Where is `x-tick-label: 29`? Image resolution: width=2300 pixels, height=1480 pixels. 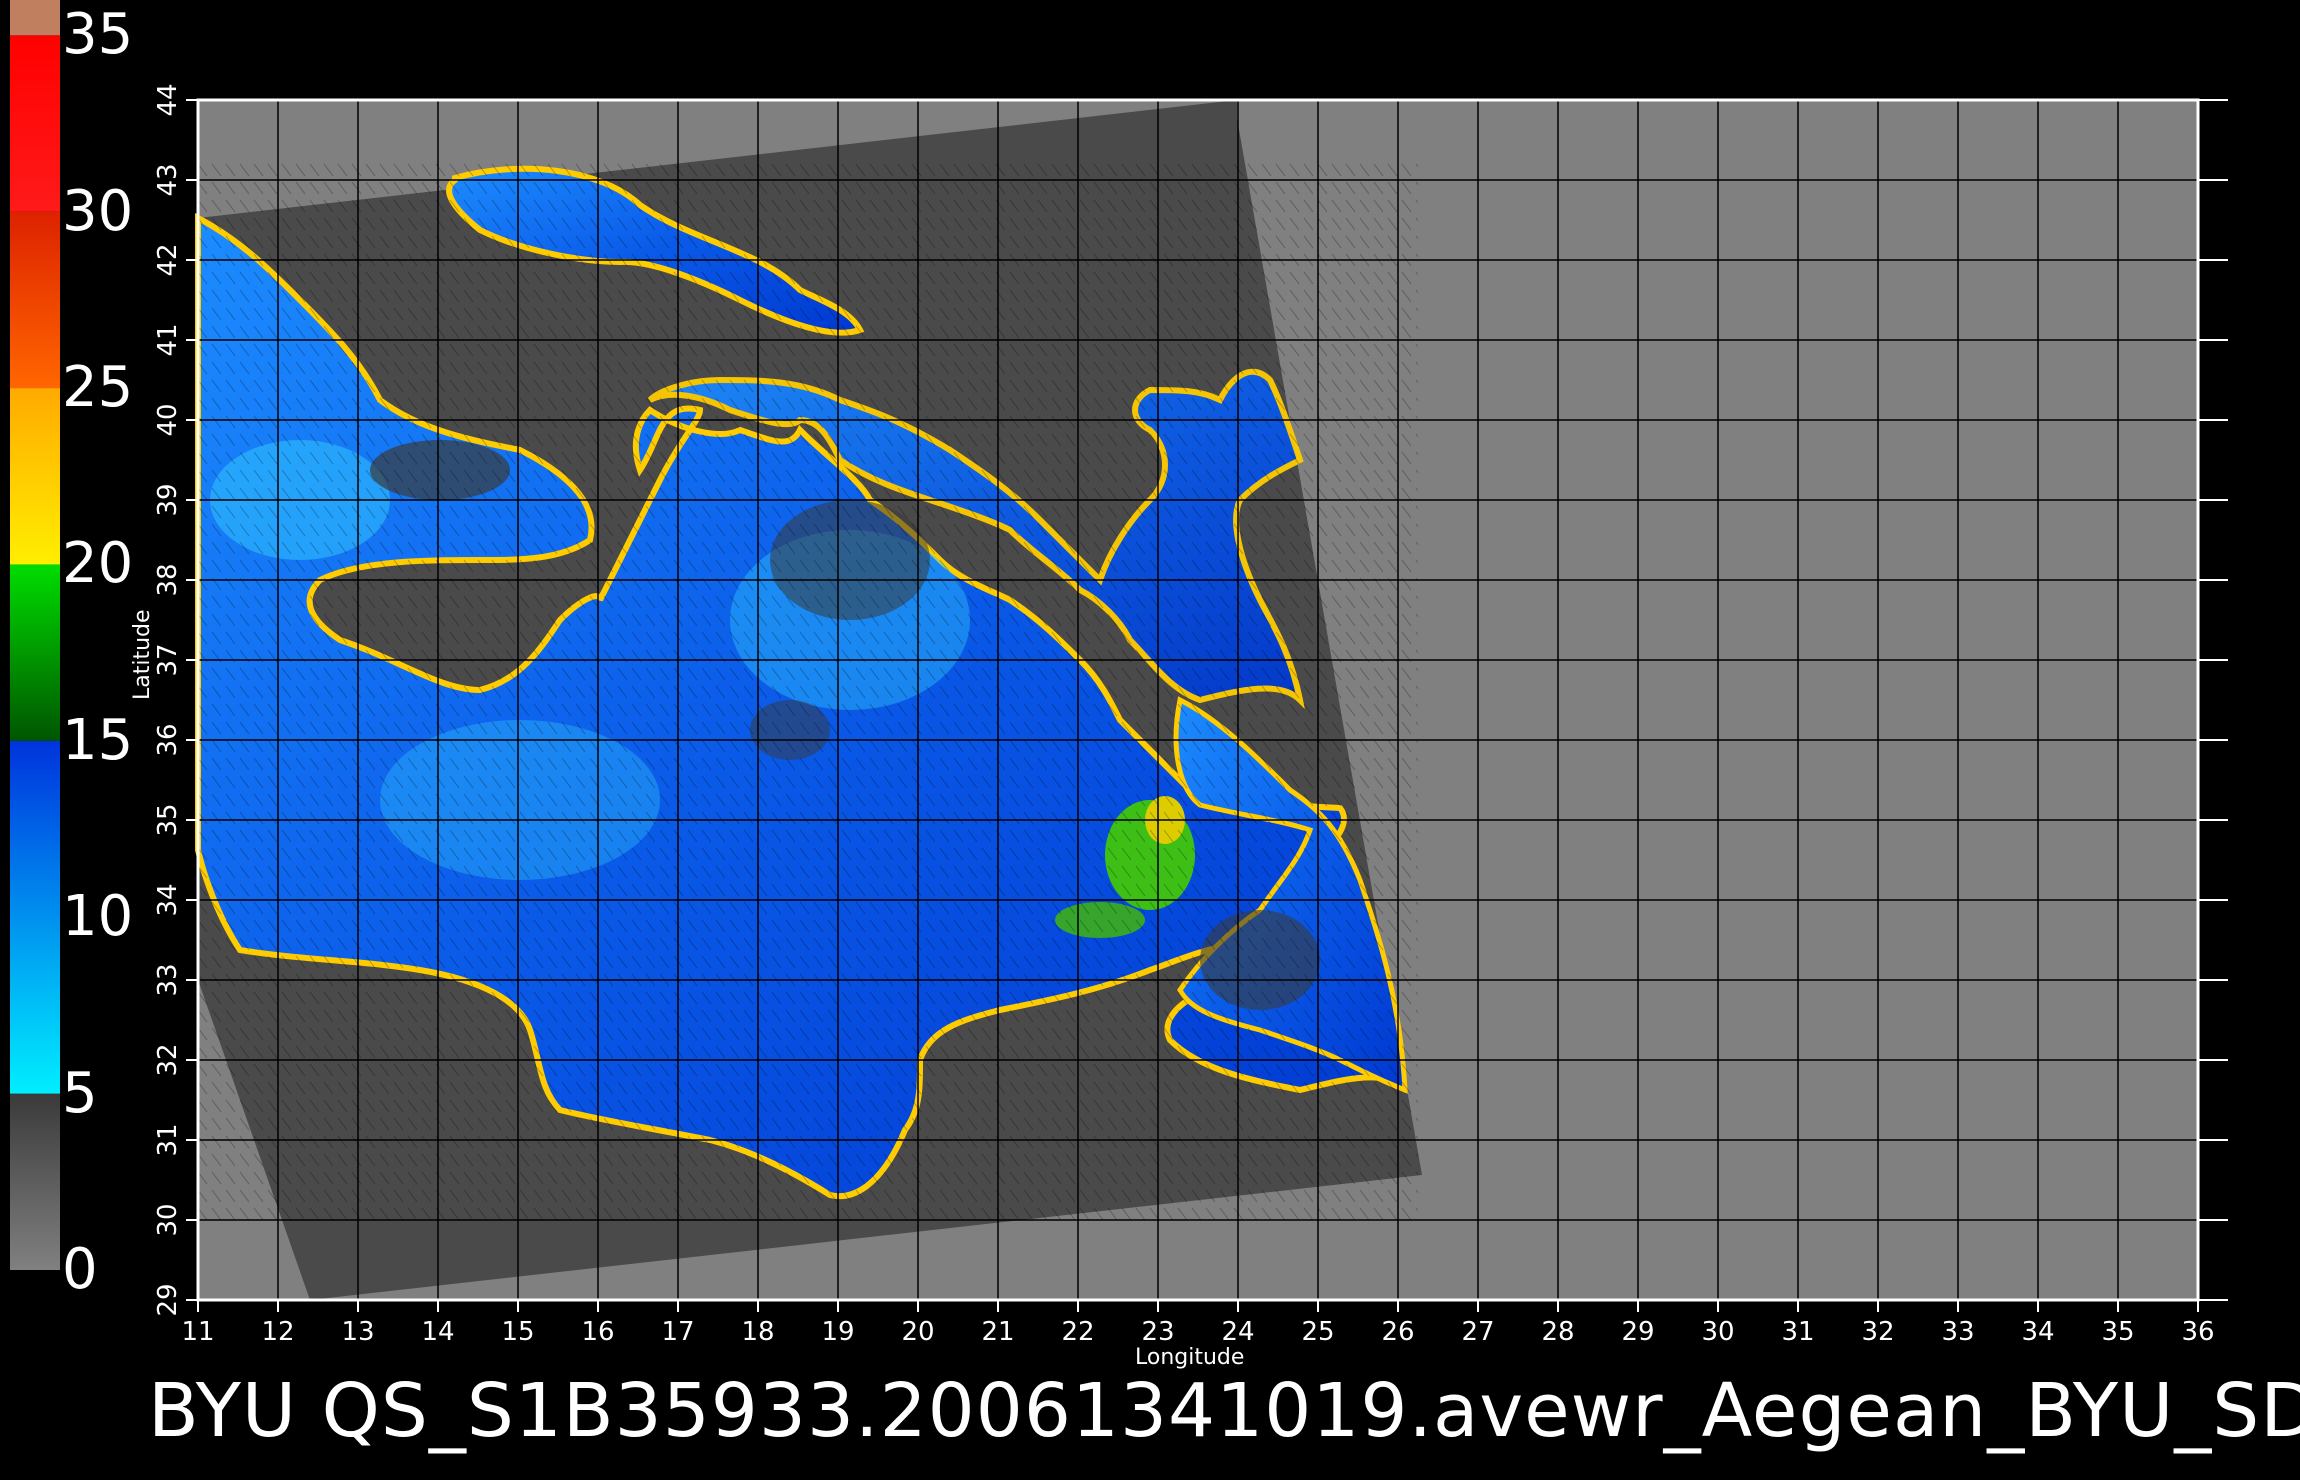
x-tick-label: 29 is located at coordinates (1637, 1332).